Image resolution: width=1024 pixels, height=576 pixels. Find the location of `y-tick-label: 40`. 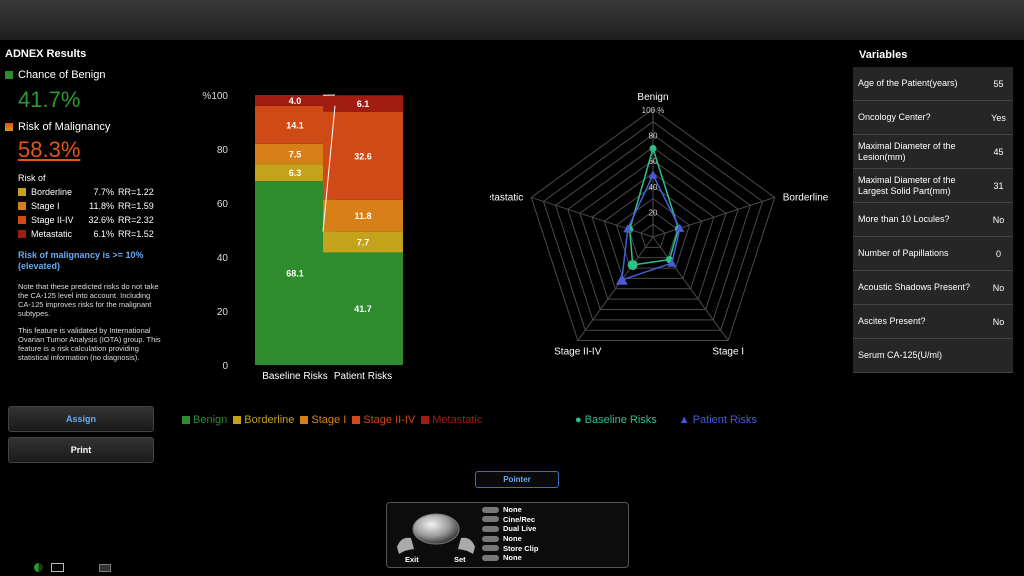

y-tick-label: 40 is located at coordinates (223, 258).